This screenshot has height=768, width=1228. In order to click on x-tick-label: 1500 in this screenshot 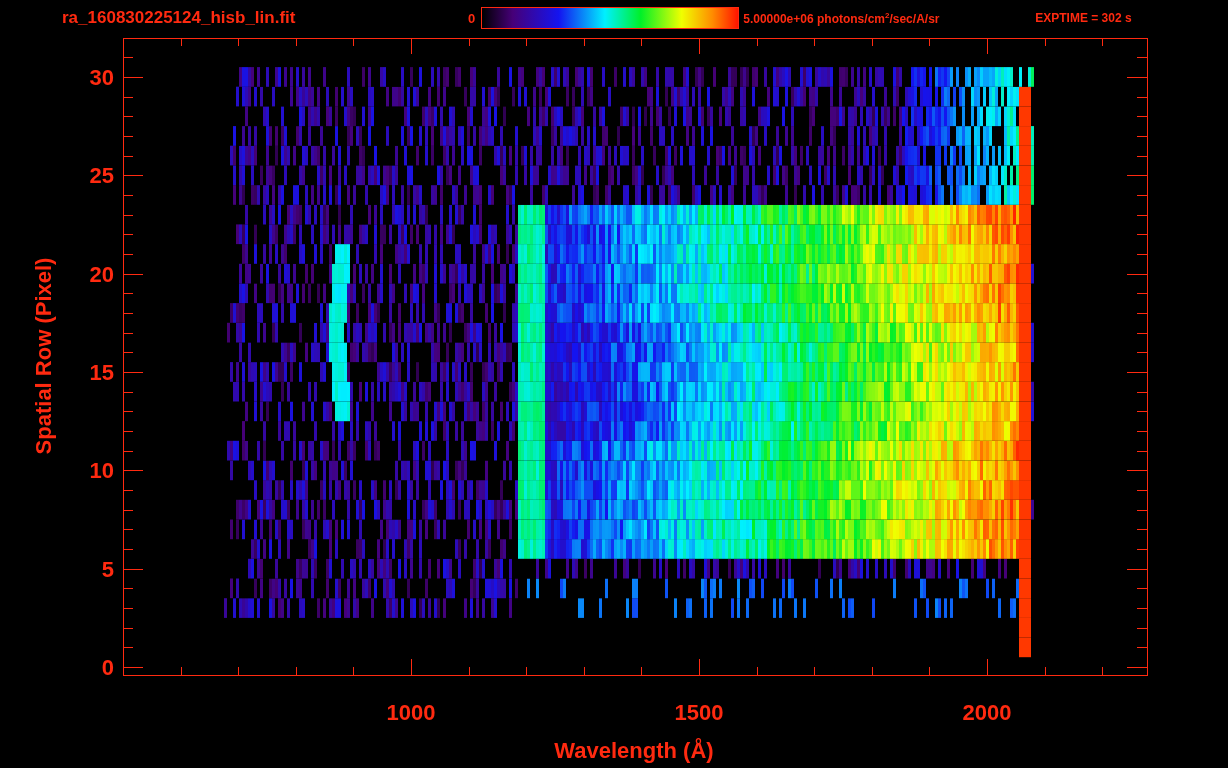, I will do `click(699, 712)`.